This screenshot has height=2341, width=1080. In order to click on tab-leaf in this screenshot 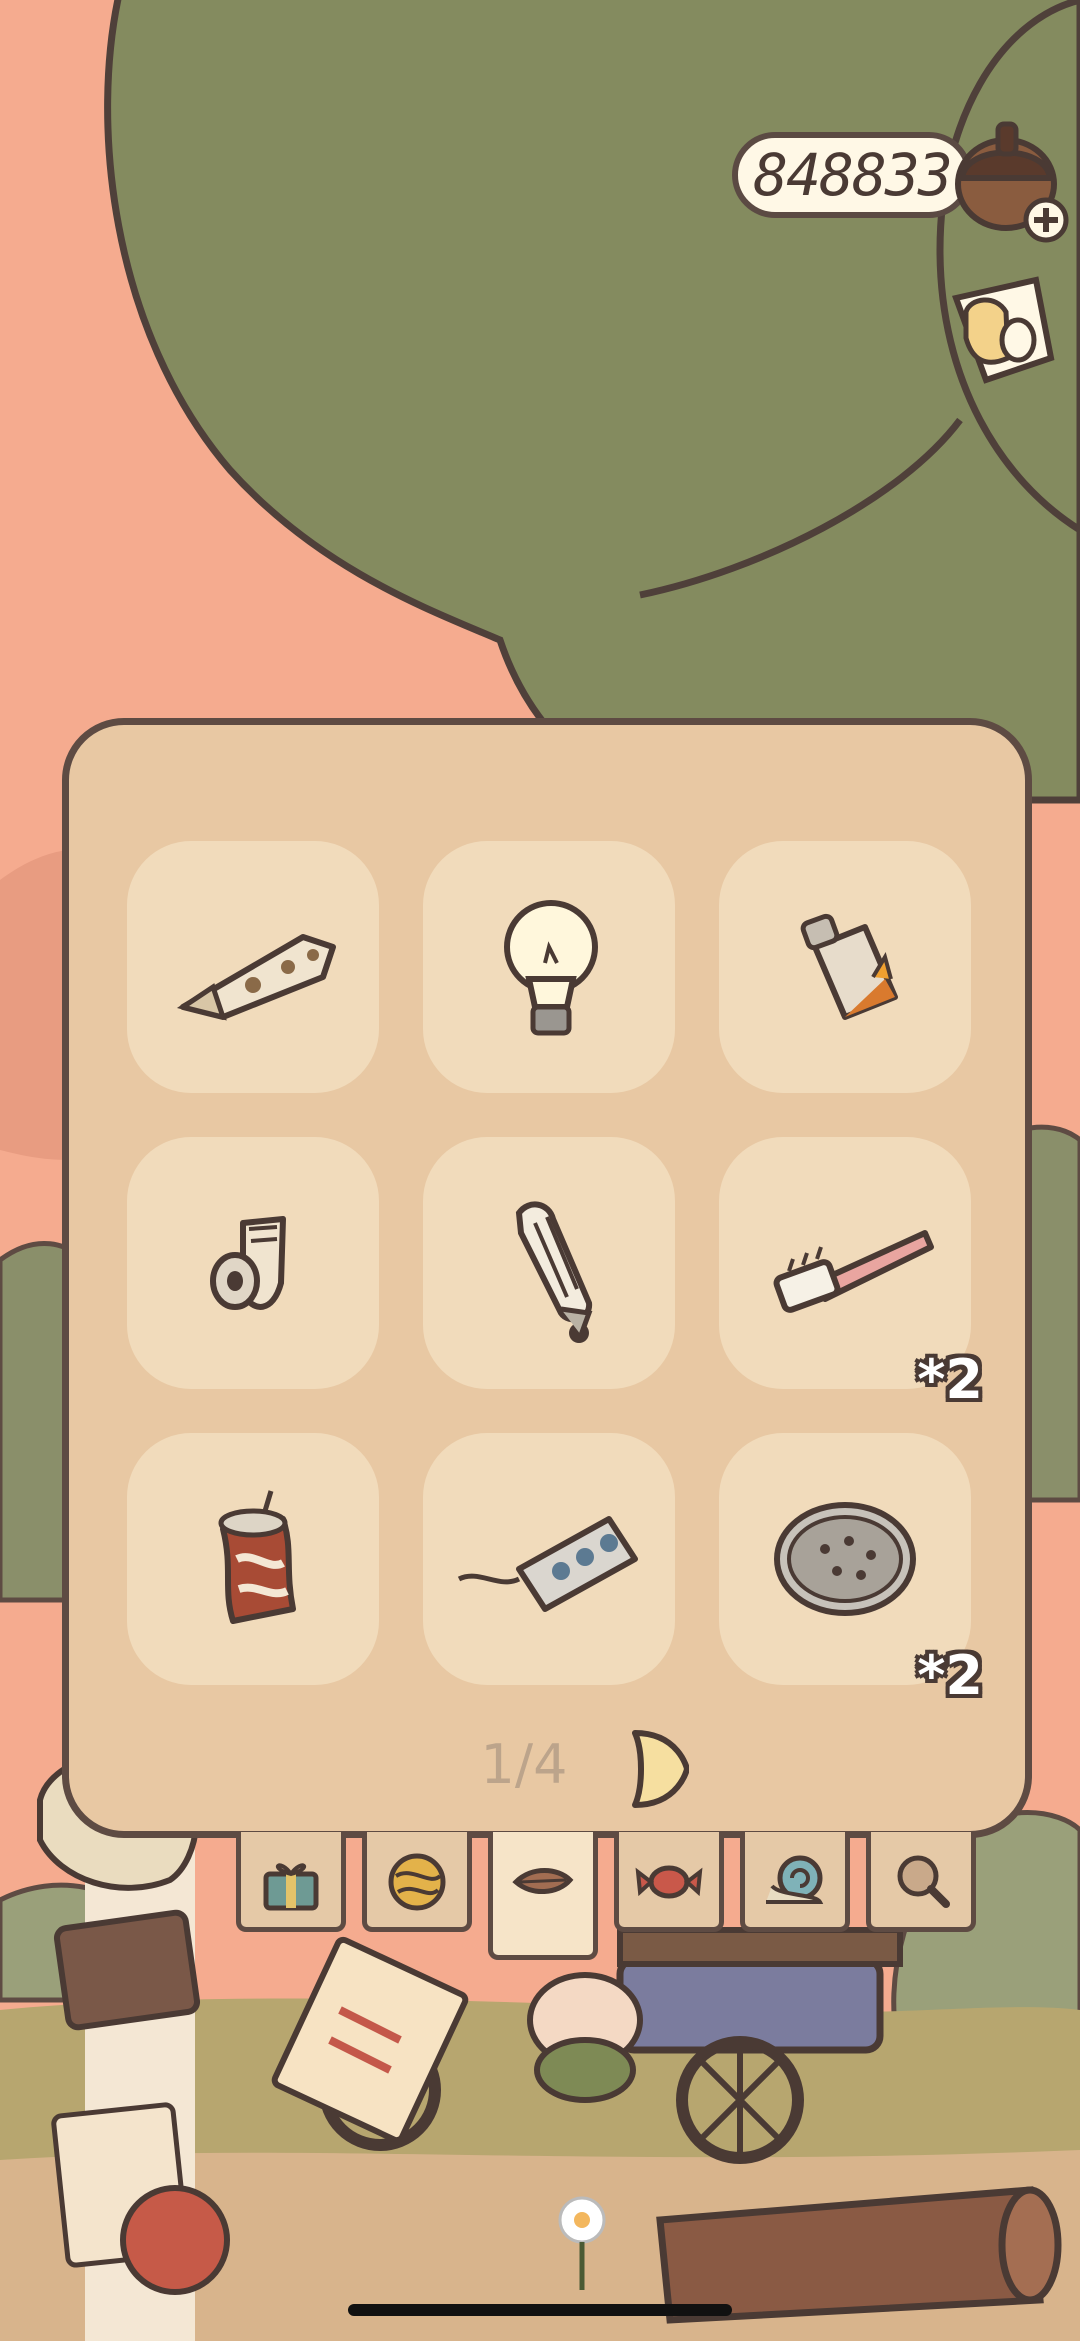, I will do `click(543, 1896)`.